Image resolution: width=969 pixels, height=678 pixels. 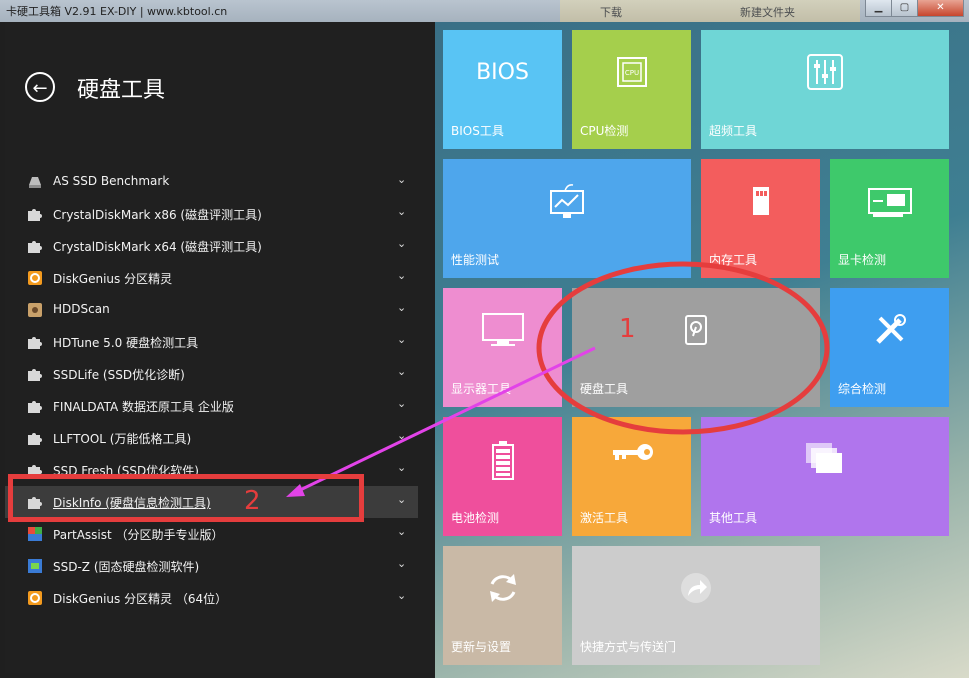 I want to click on tool-item: PartAssist （分区助手专业版） ⌄, so click(x=211, y=534).